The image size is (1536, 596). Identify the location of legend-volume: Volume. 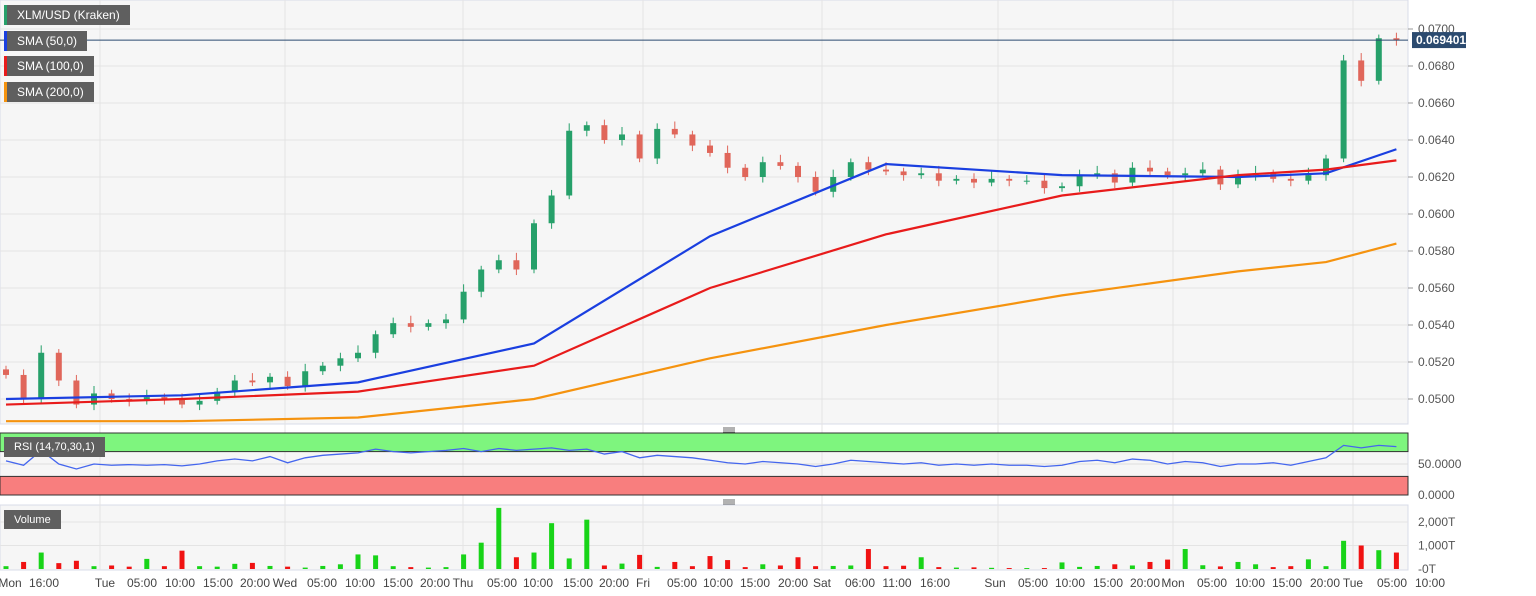
(32, 519).